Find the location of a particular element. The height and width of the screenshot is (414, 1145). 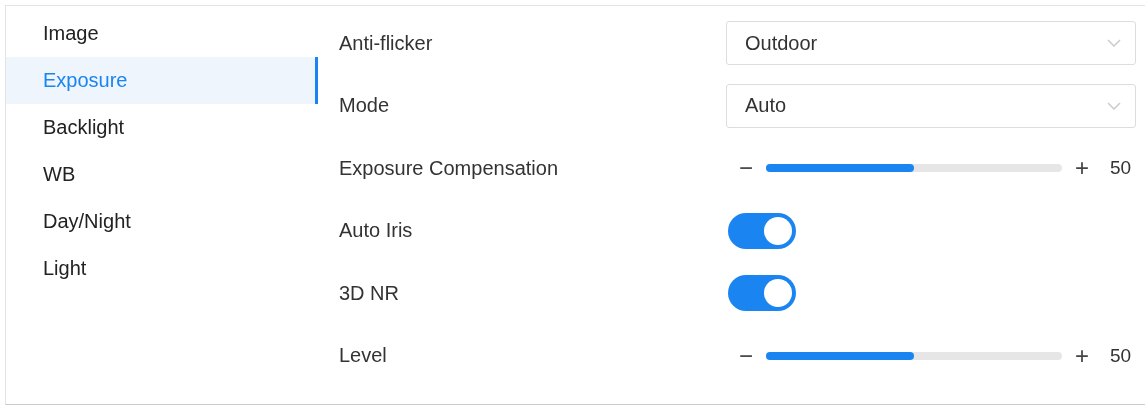

sidebar-item: Day/Night is located at coordinates (162, 221).